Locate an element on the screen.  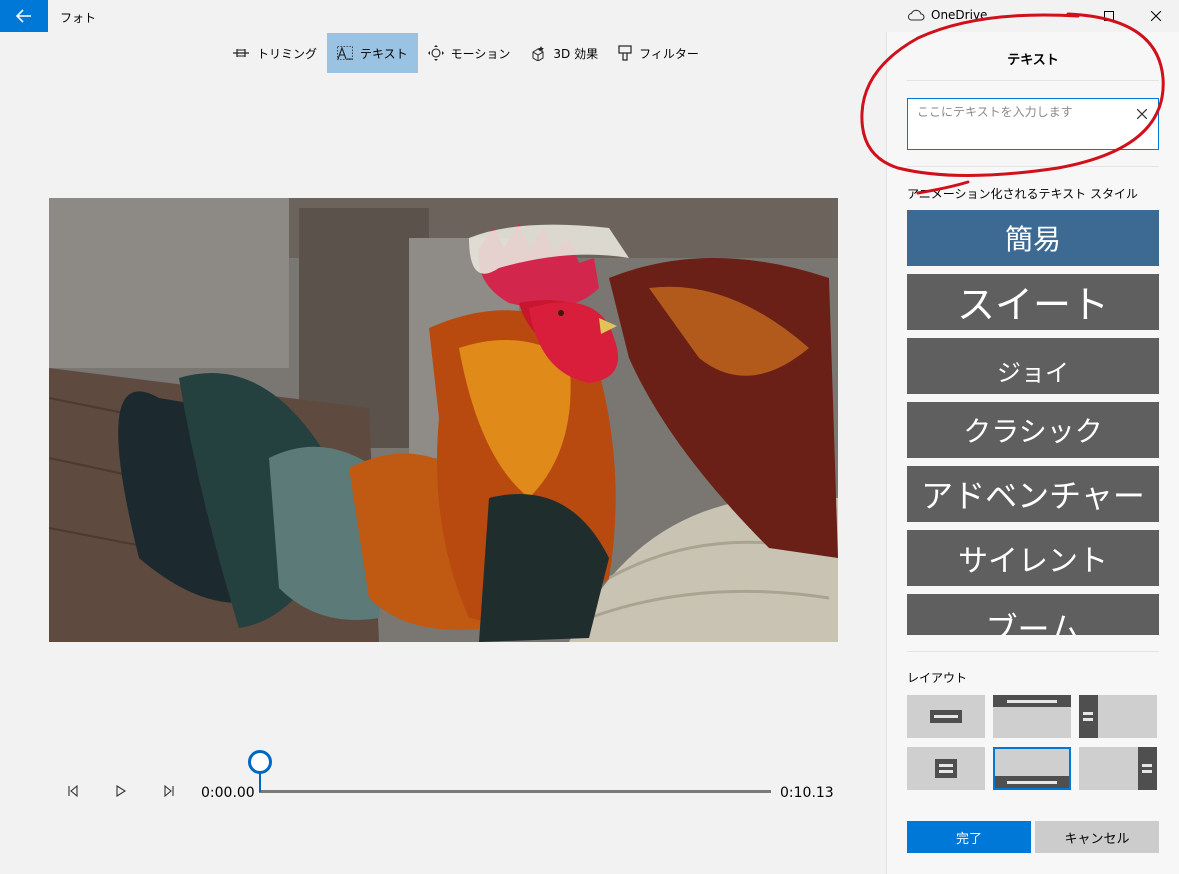
tab-trimming: トリミング is located at coordinates (274, 53).